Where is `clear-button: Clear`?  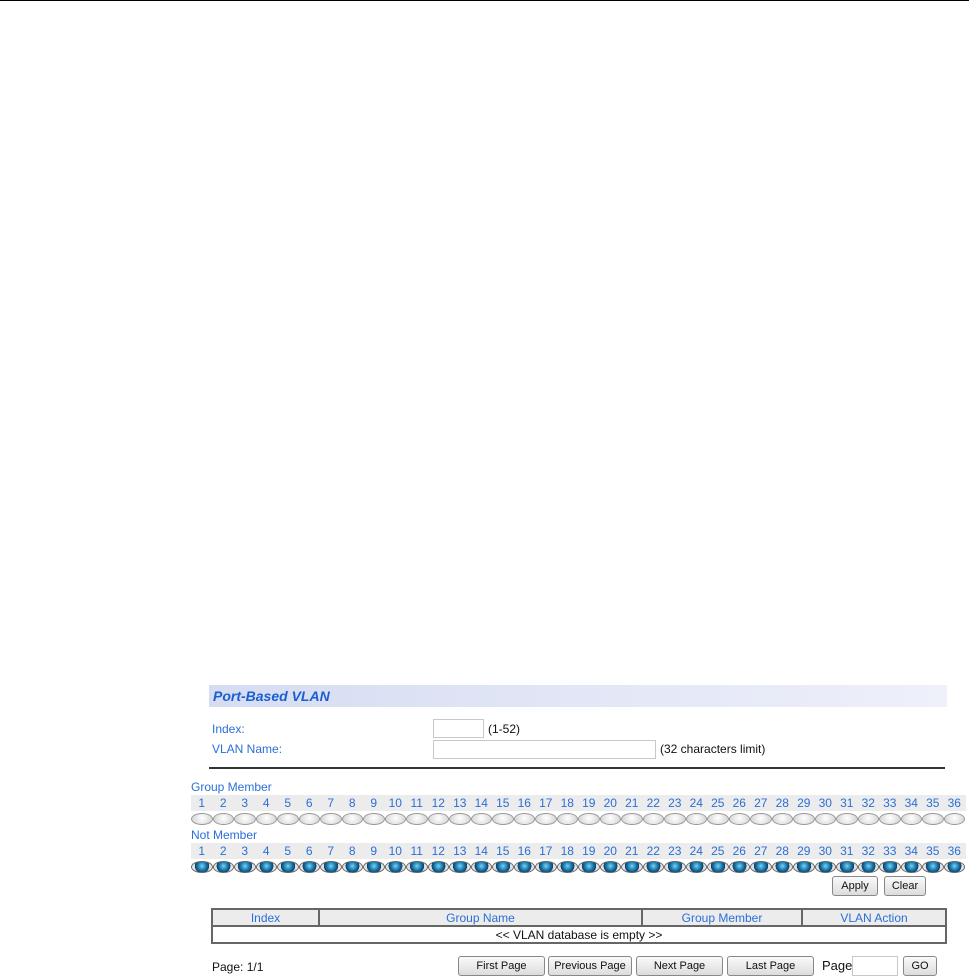
clear-button: Clear is located at coordinates (905, 886).